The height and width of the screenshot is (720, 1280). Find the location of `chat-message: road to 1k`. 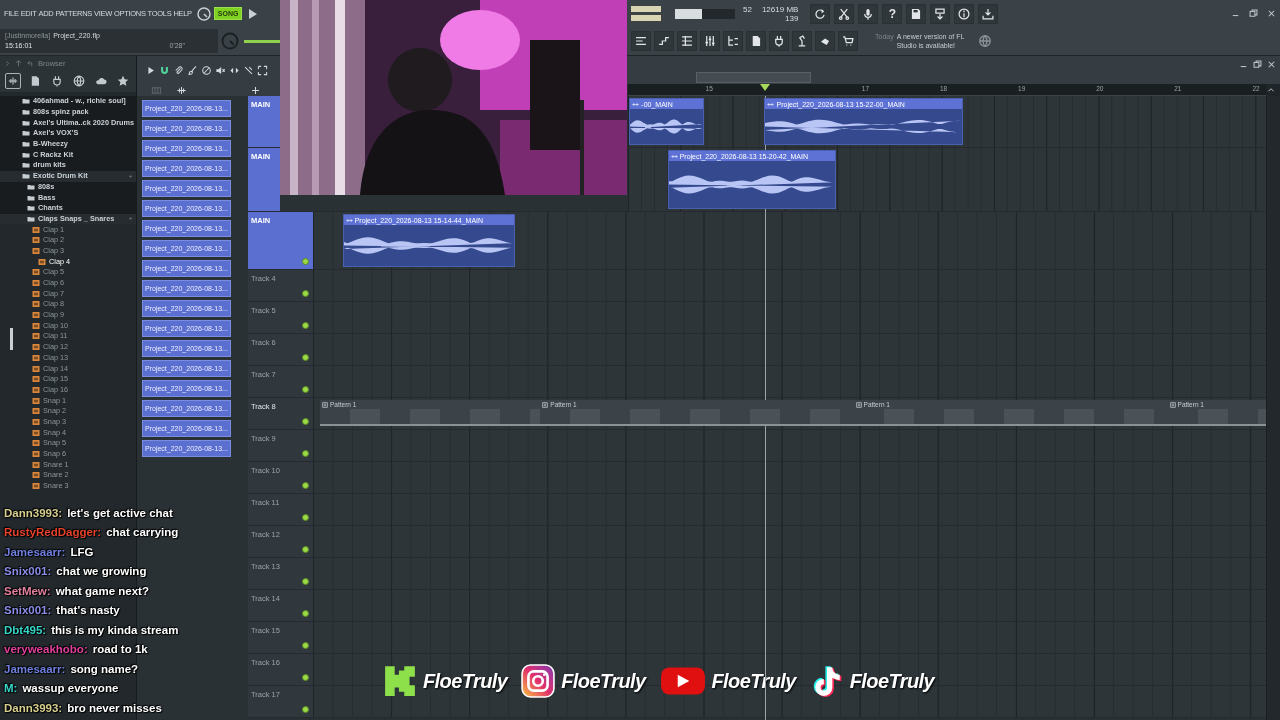

chat-message: road to 1k is located at coordinates (120, 649).